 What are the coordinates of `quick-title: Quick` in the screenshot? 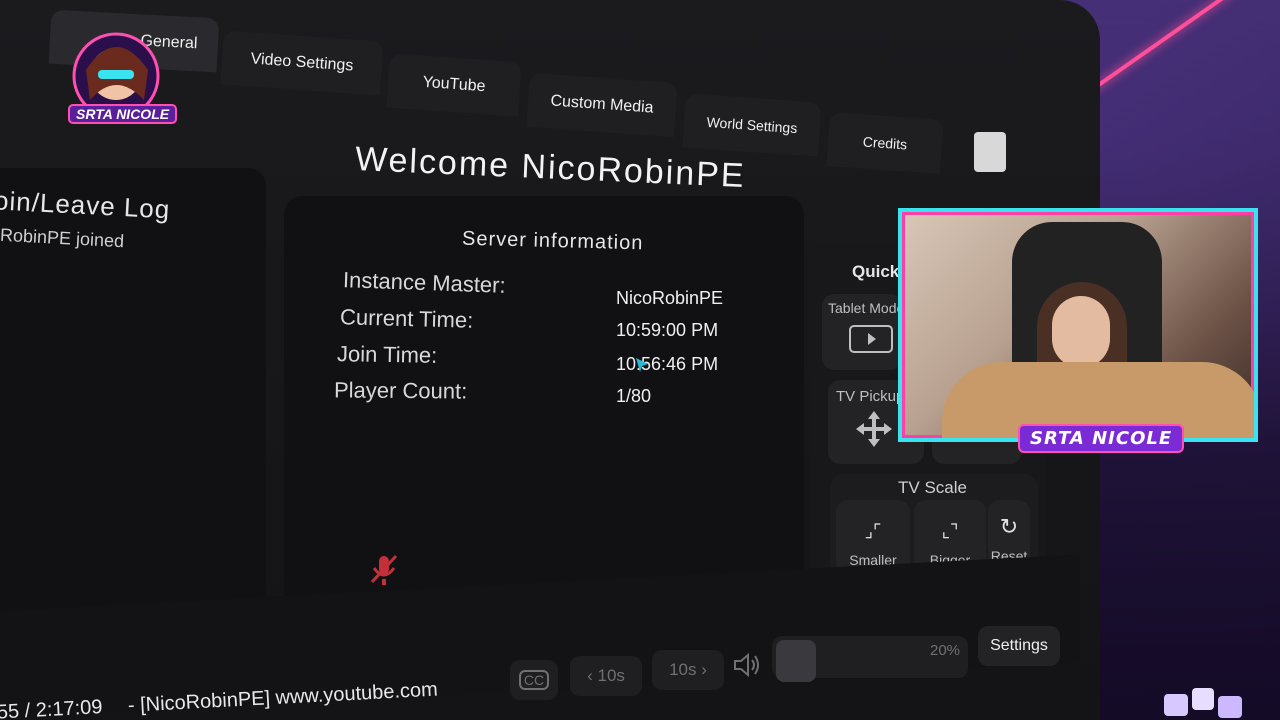 It's located at (876, 271).